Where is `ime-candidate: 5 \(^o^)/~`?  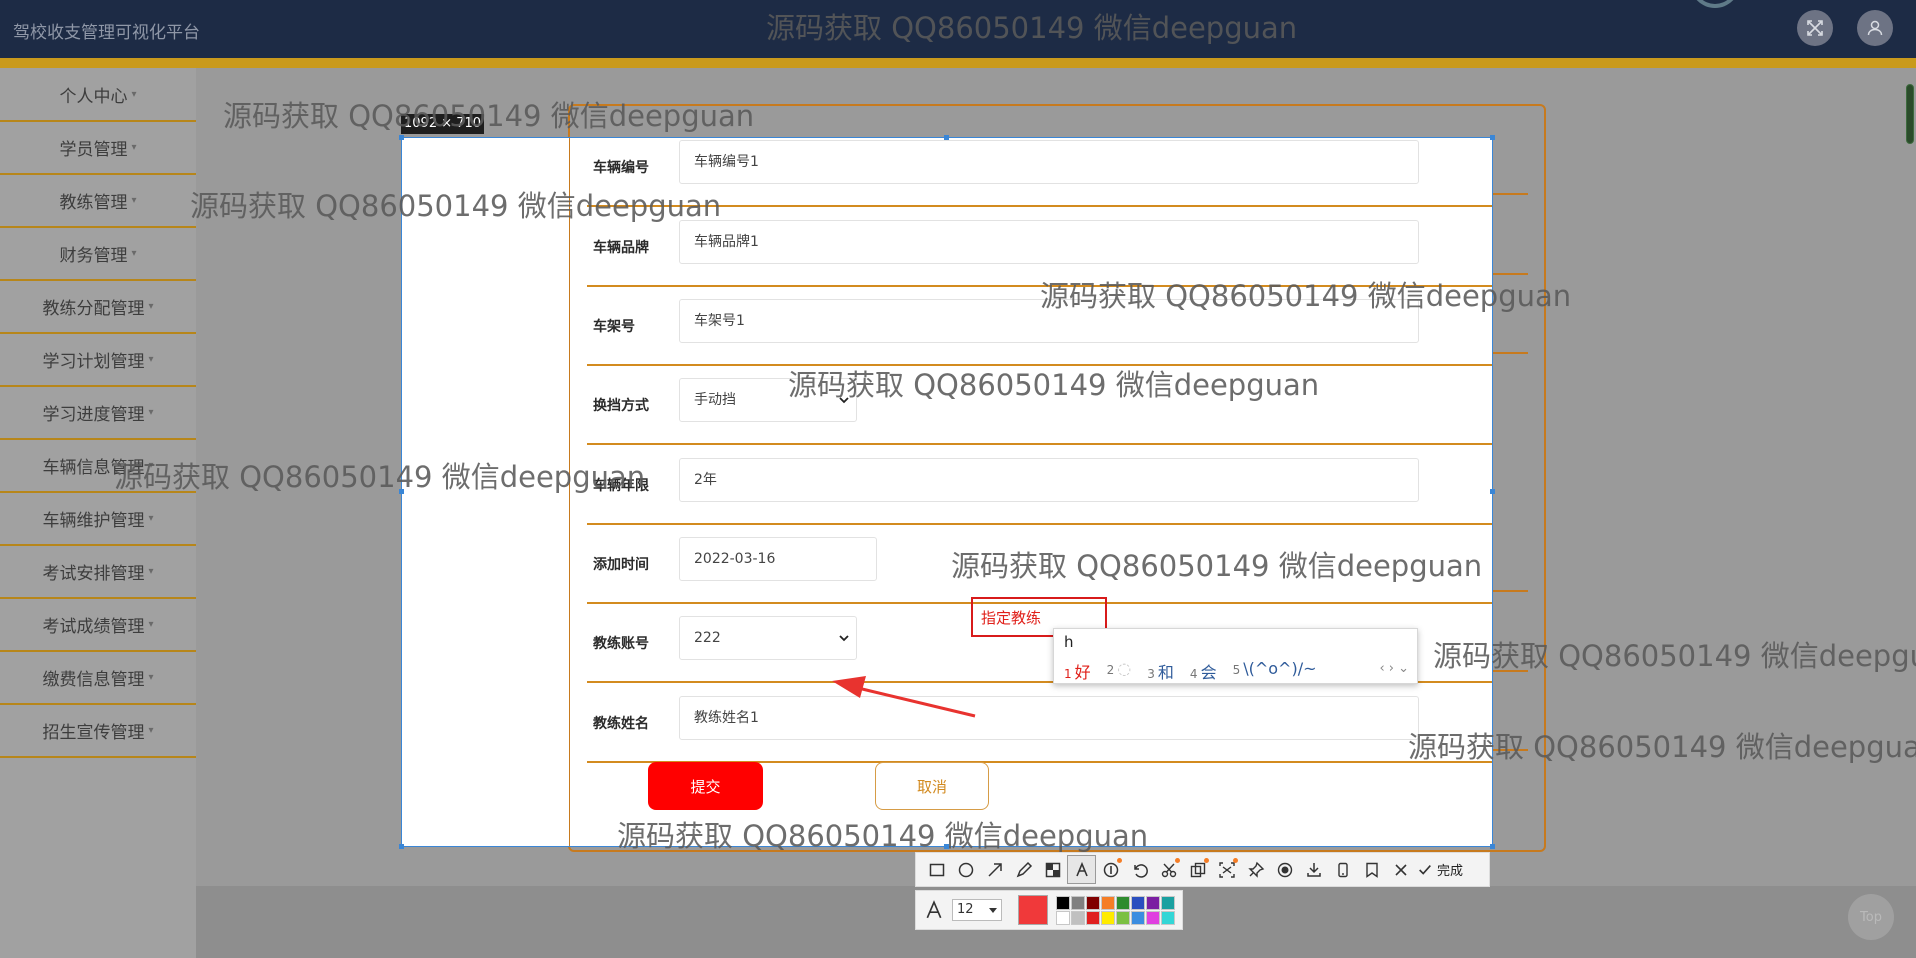 ime-candidate: 5 \(^o^)/~ is located at coordinates (1275, 671).